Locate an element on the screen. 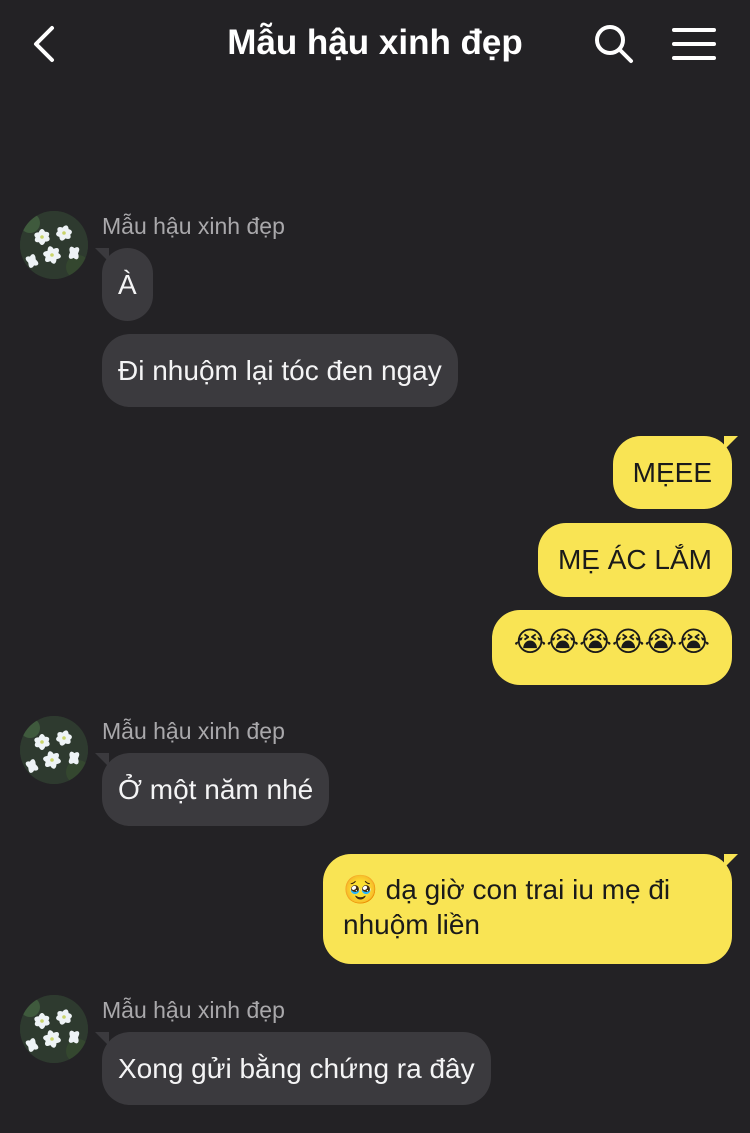  chat-header: Mẫu hậu xinh đẹp is located at coordinates (375, 45).